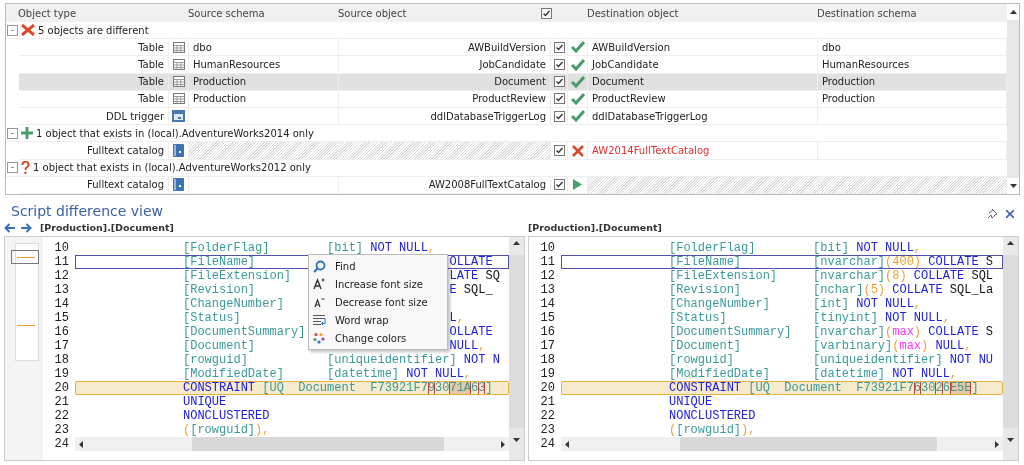 This screenshot has width=1024, height=465. What do you see at coordinates (91, 13) in the screenshot?
I see `column-header: Object type` at bounding box center [91, 13].